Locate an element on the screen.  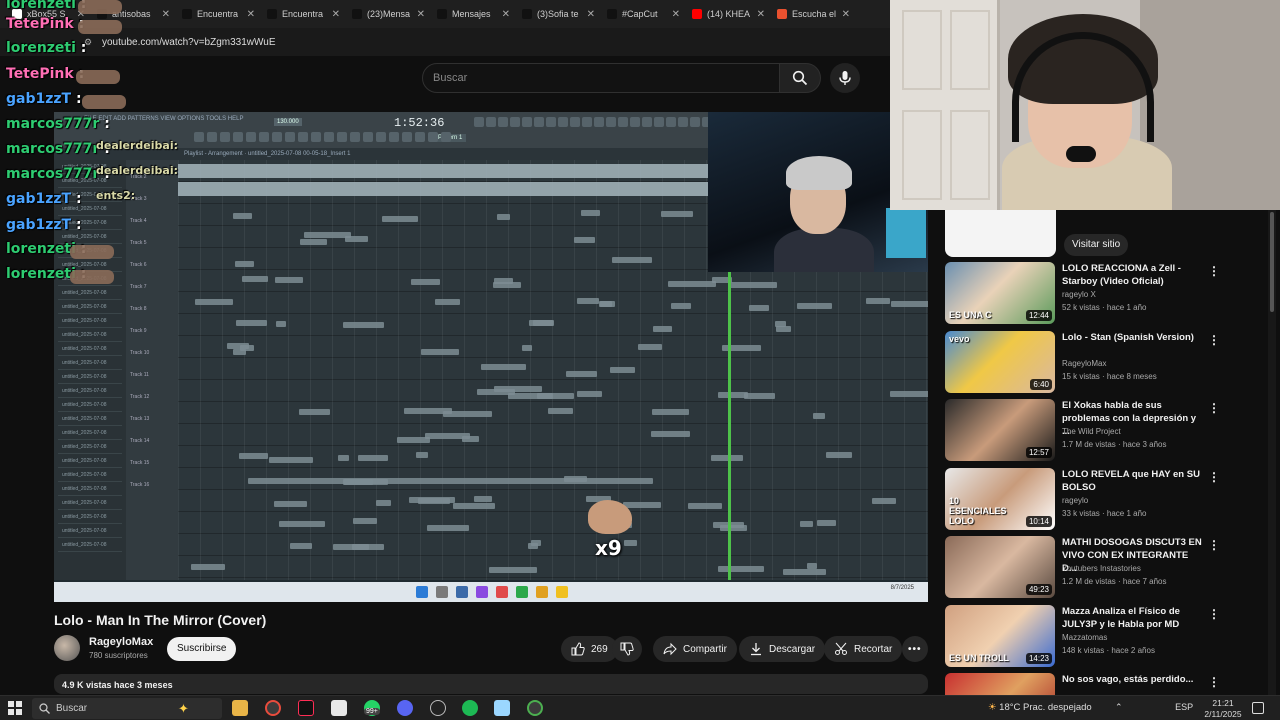
system-tray: ⌃ ESP is located at coordinates (1154, 707).